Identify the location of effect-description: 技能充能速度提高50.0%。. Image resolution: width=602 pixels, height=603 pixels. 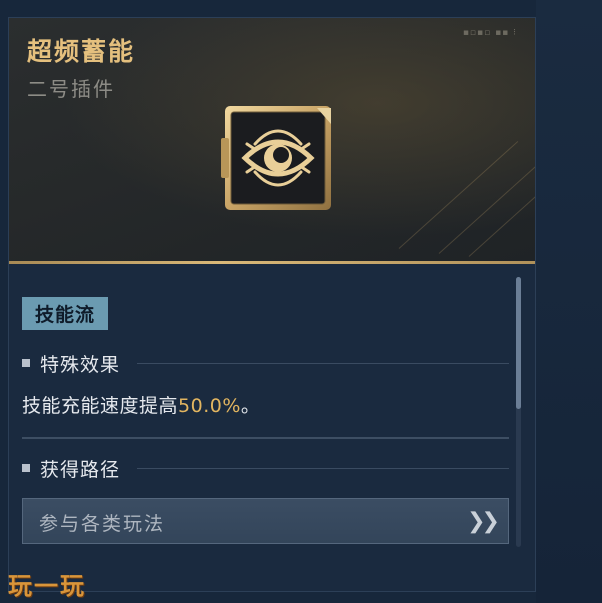
(141, 404).